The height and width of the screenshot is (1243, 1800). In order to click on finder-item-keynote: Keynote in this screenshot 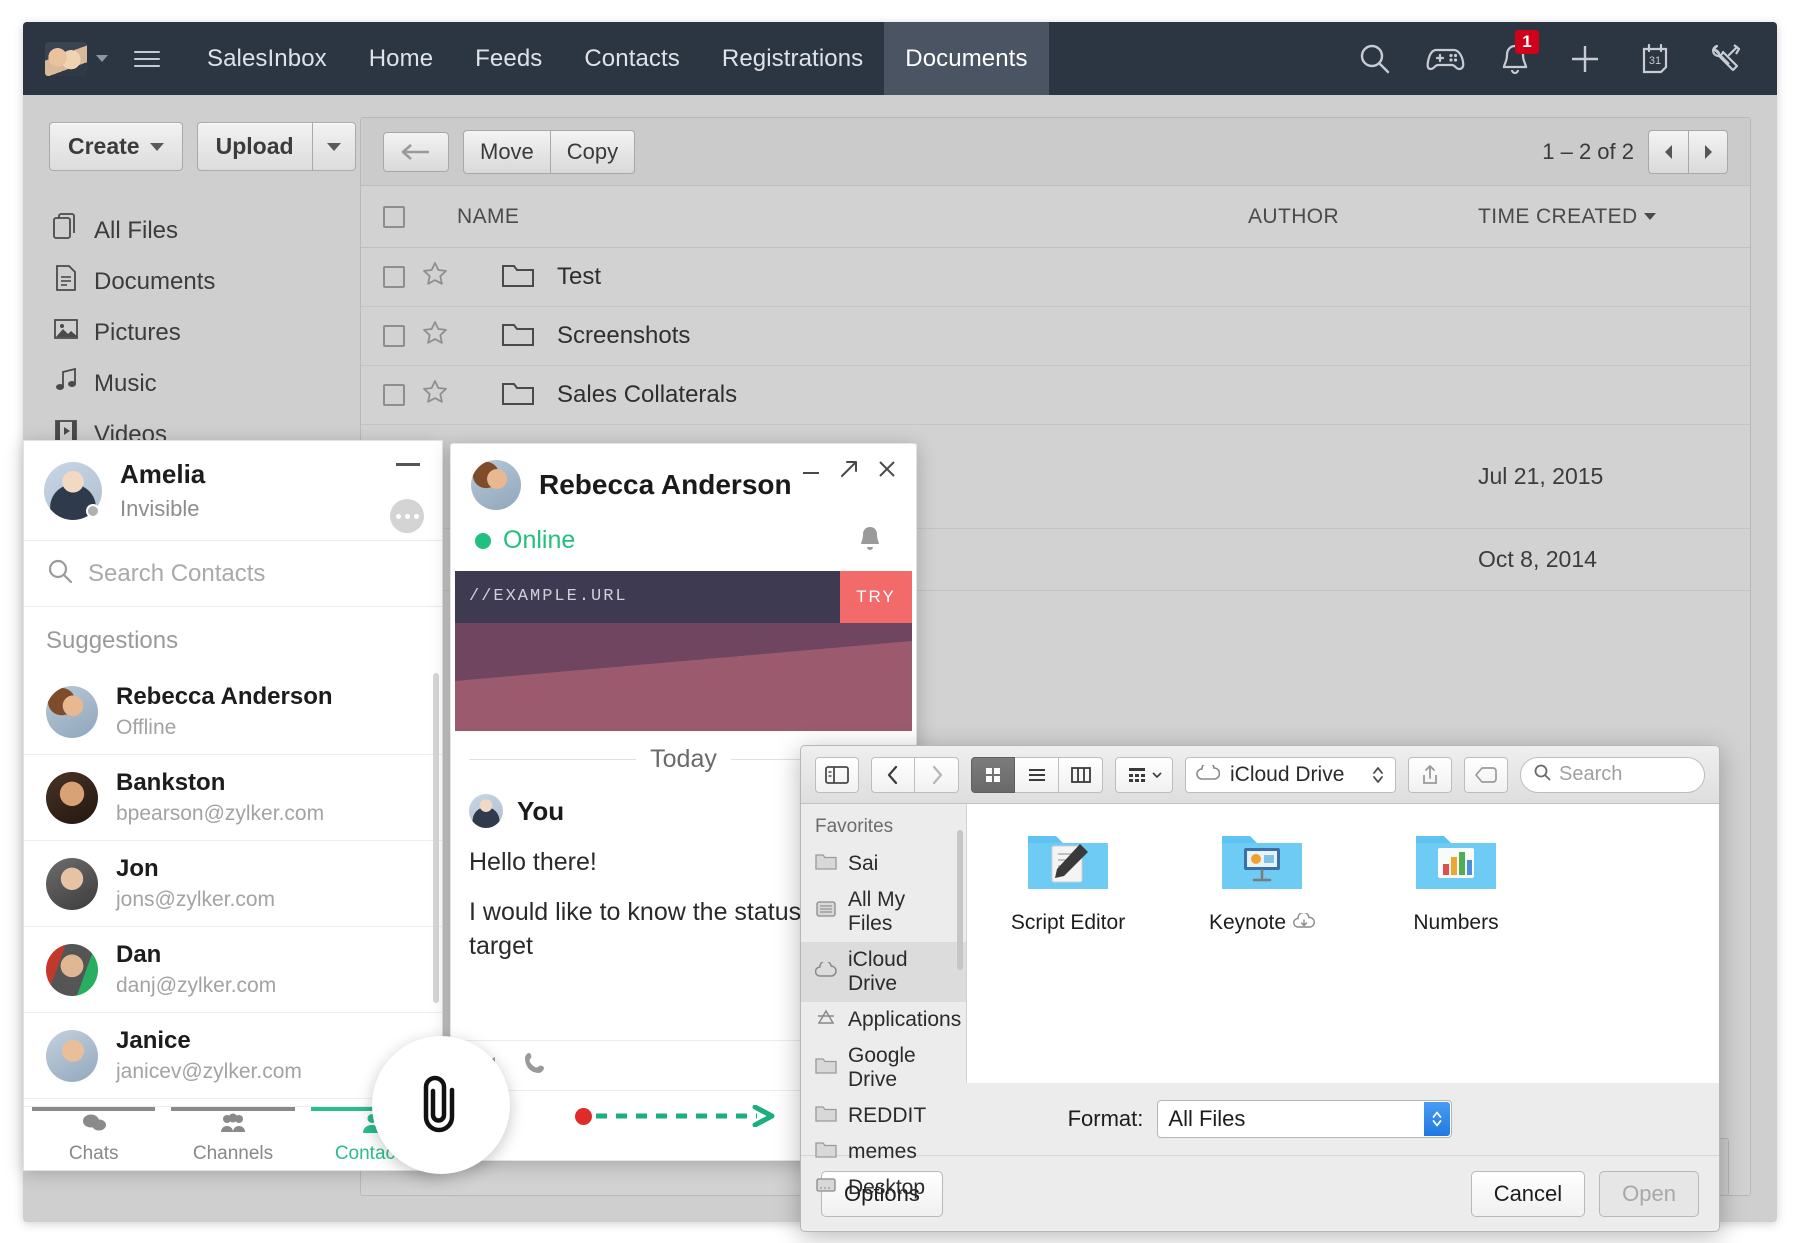, I will do `click(1262, 879)`.